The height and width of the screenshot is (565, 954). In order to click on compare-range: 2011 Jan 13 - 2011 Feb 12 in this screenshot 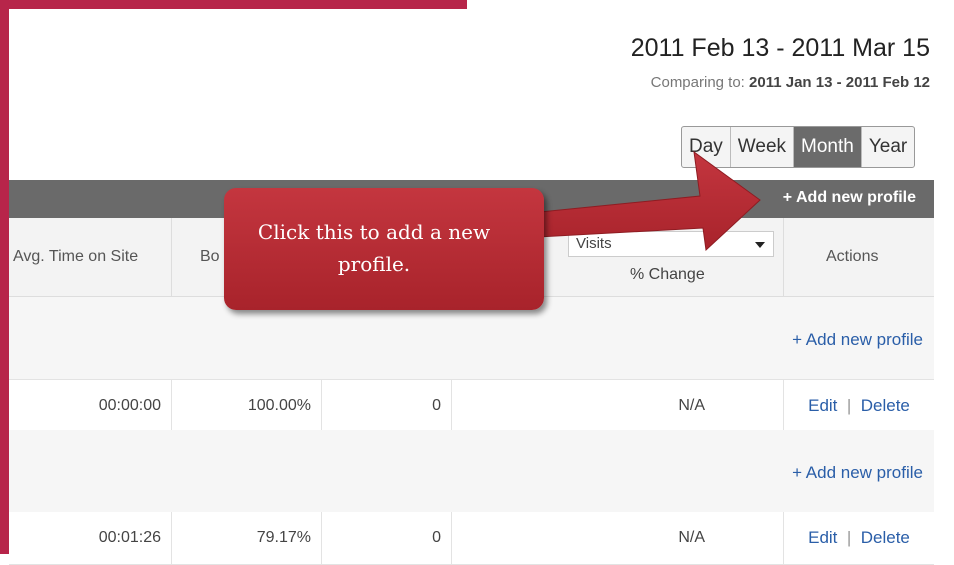, I will do `click(839, 82)`.